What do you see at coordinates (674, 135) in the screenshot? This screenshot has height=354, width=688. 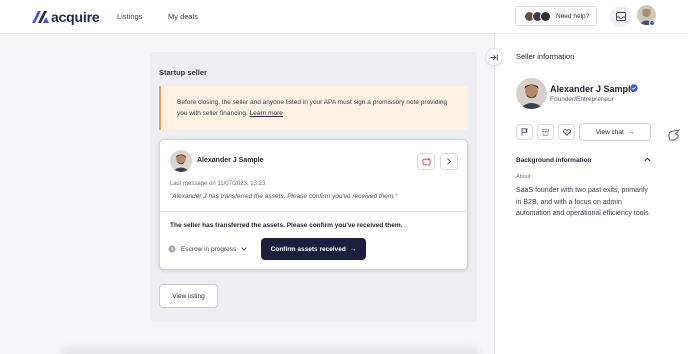 I see `chat-widget-icon` at bounding box center [674, 135].